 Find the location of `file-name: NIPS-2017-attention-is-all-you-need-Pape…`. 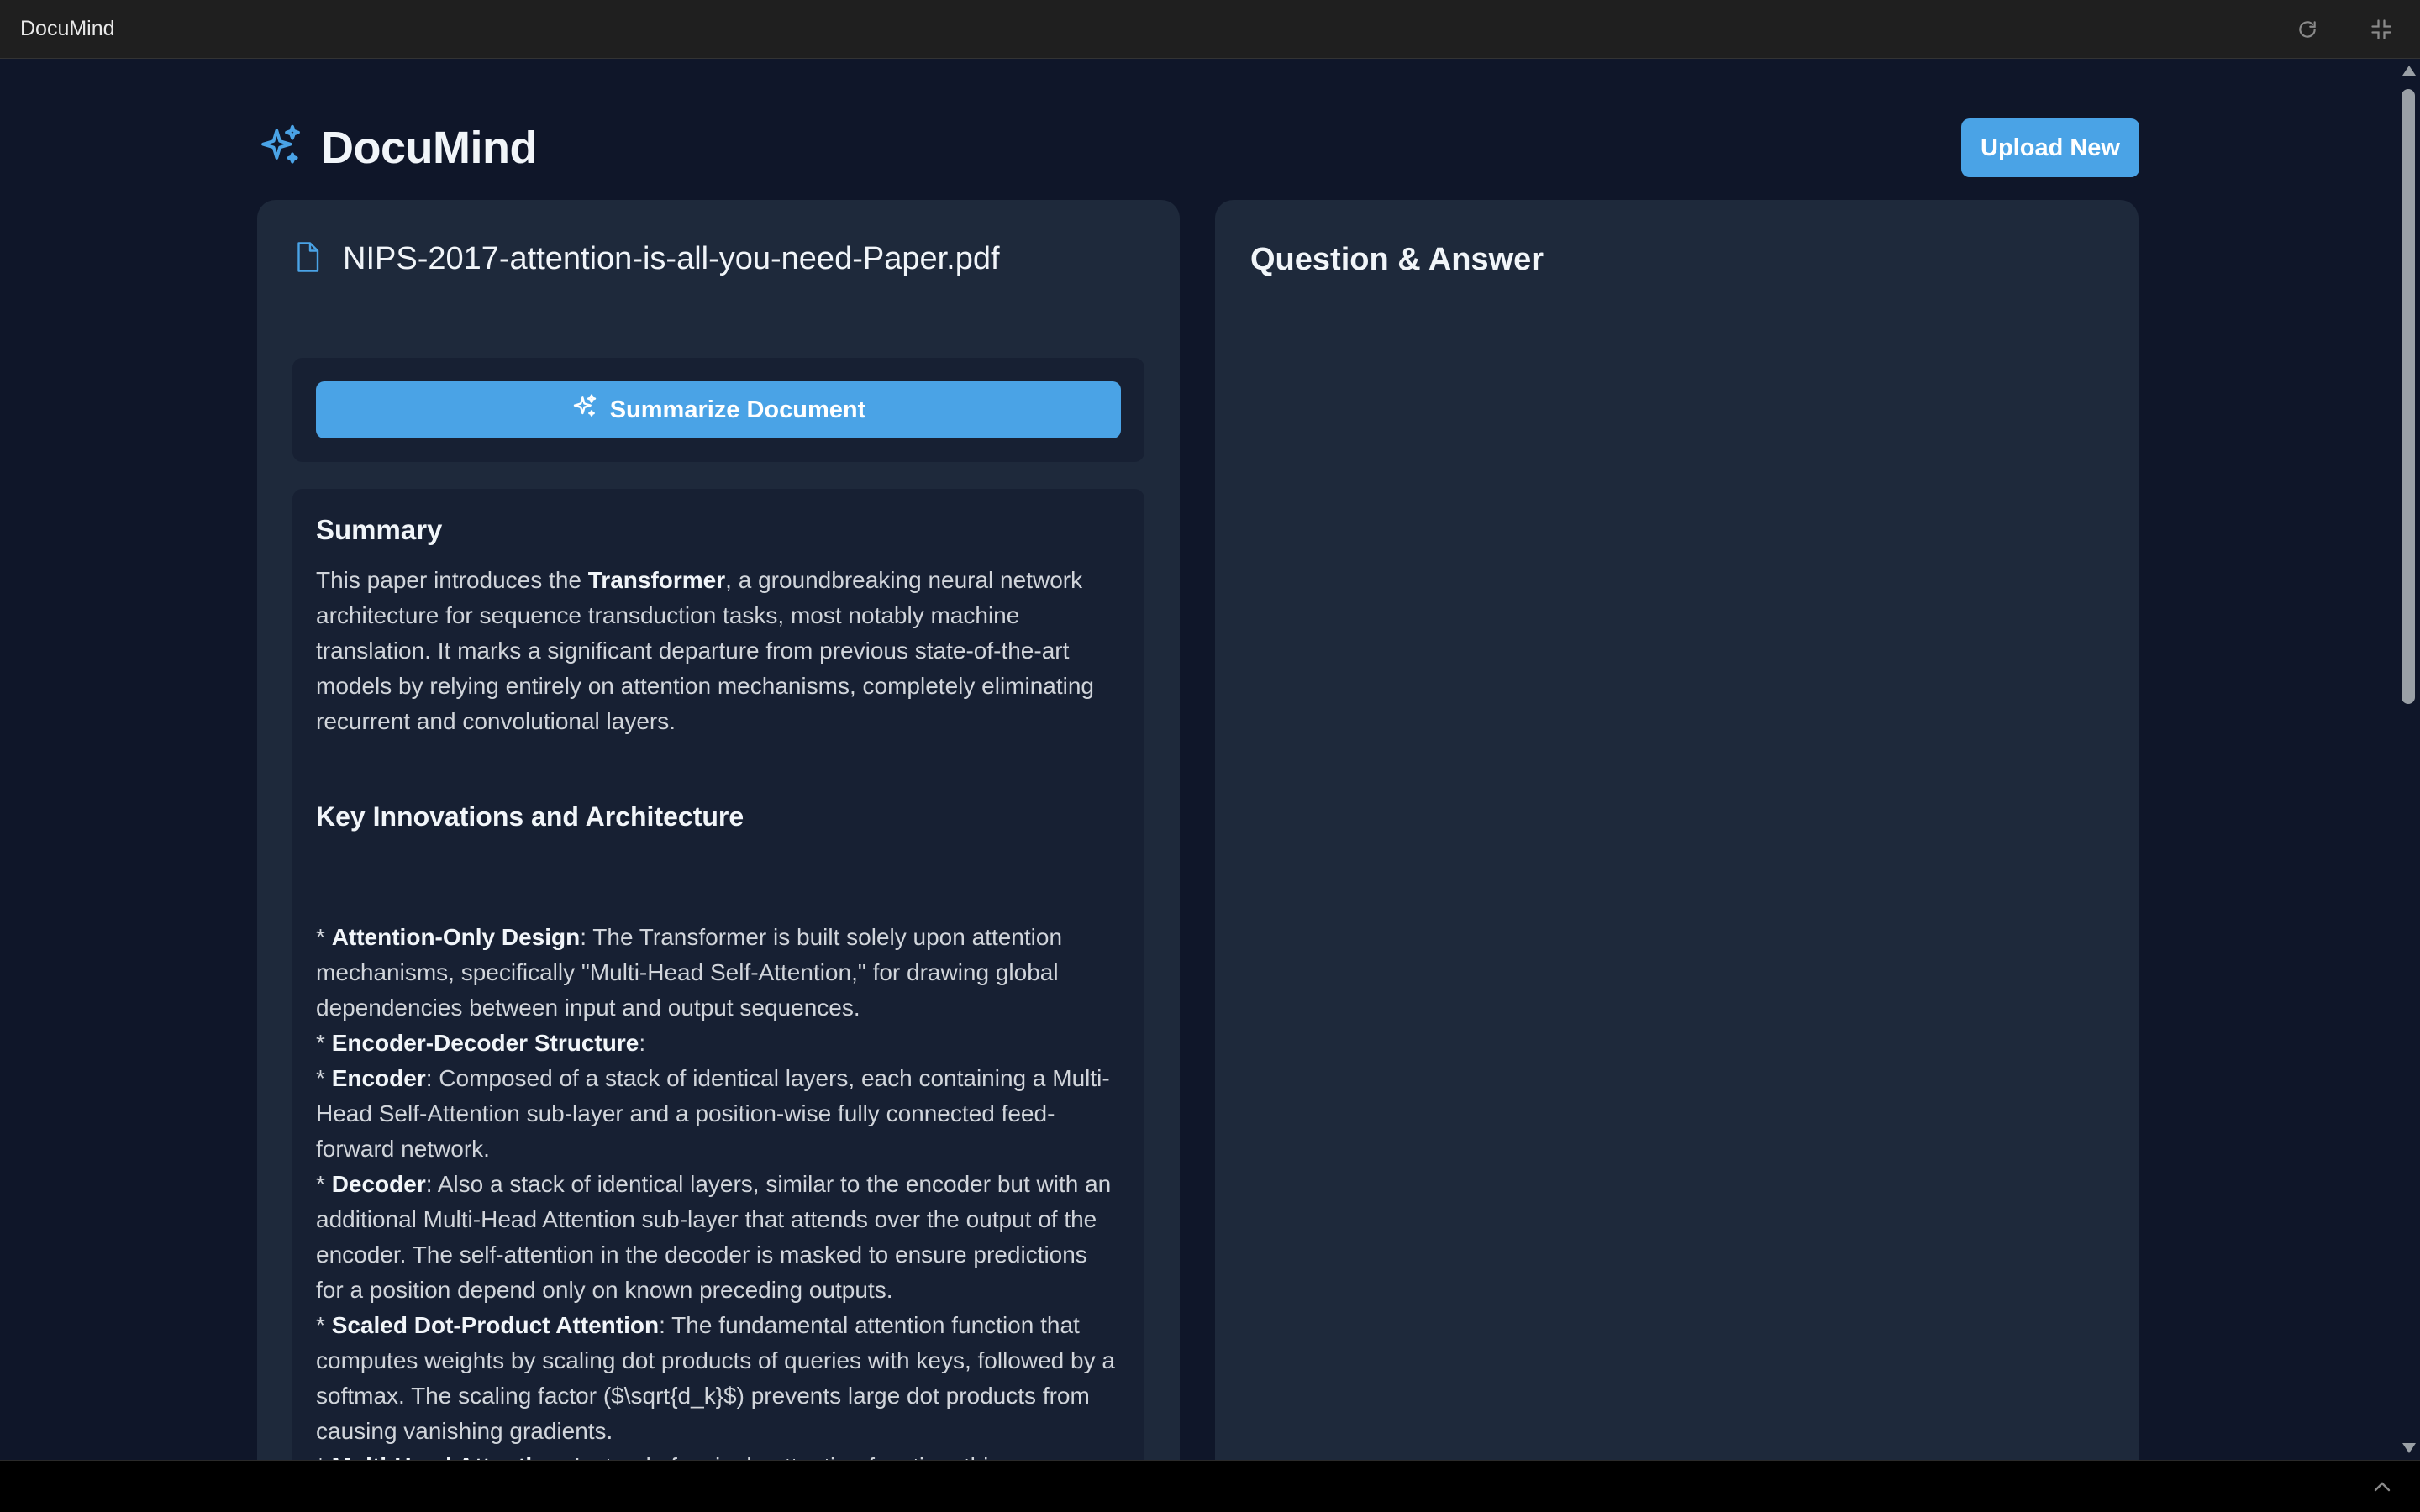

file-name: NIPS-2017-attention-is-all-you-need-Pape… is located at coordinates (672, 258).